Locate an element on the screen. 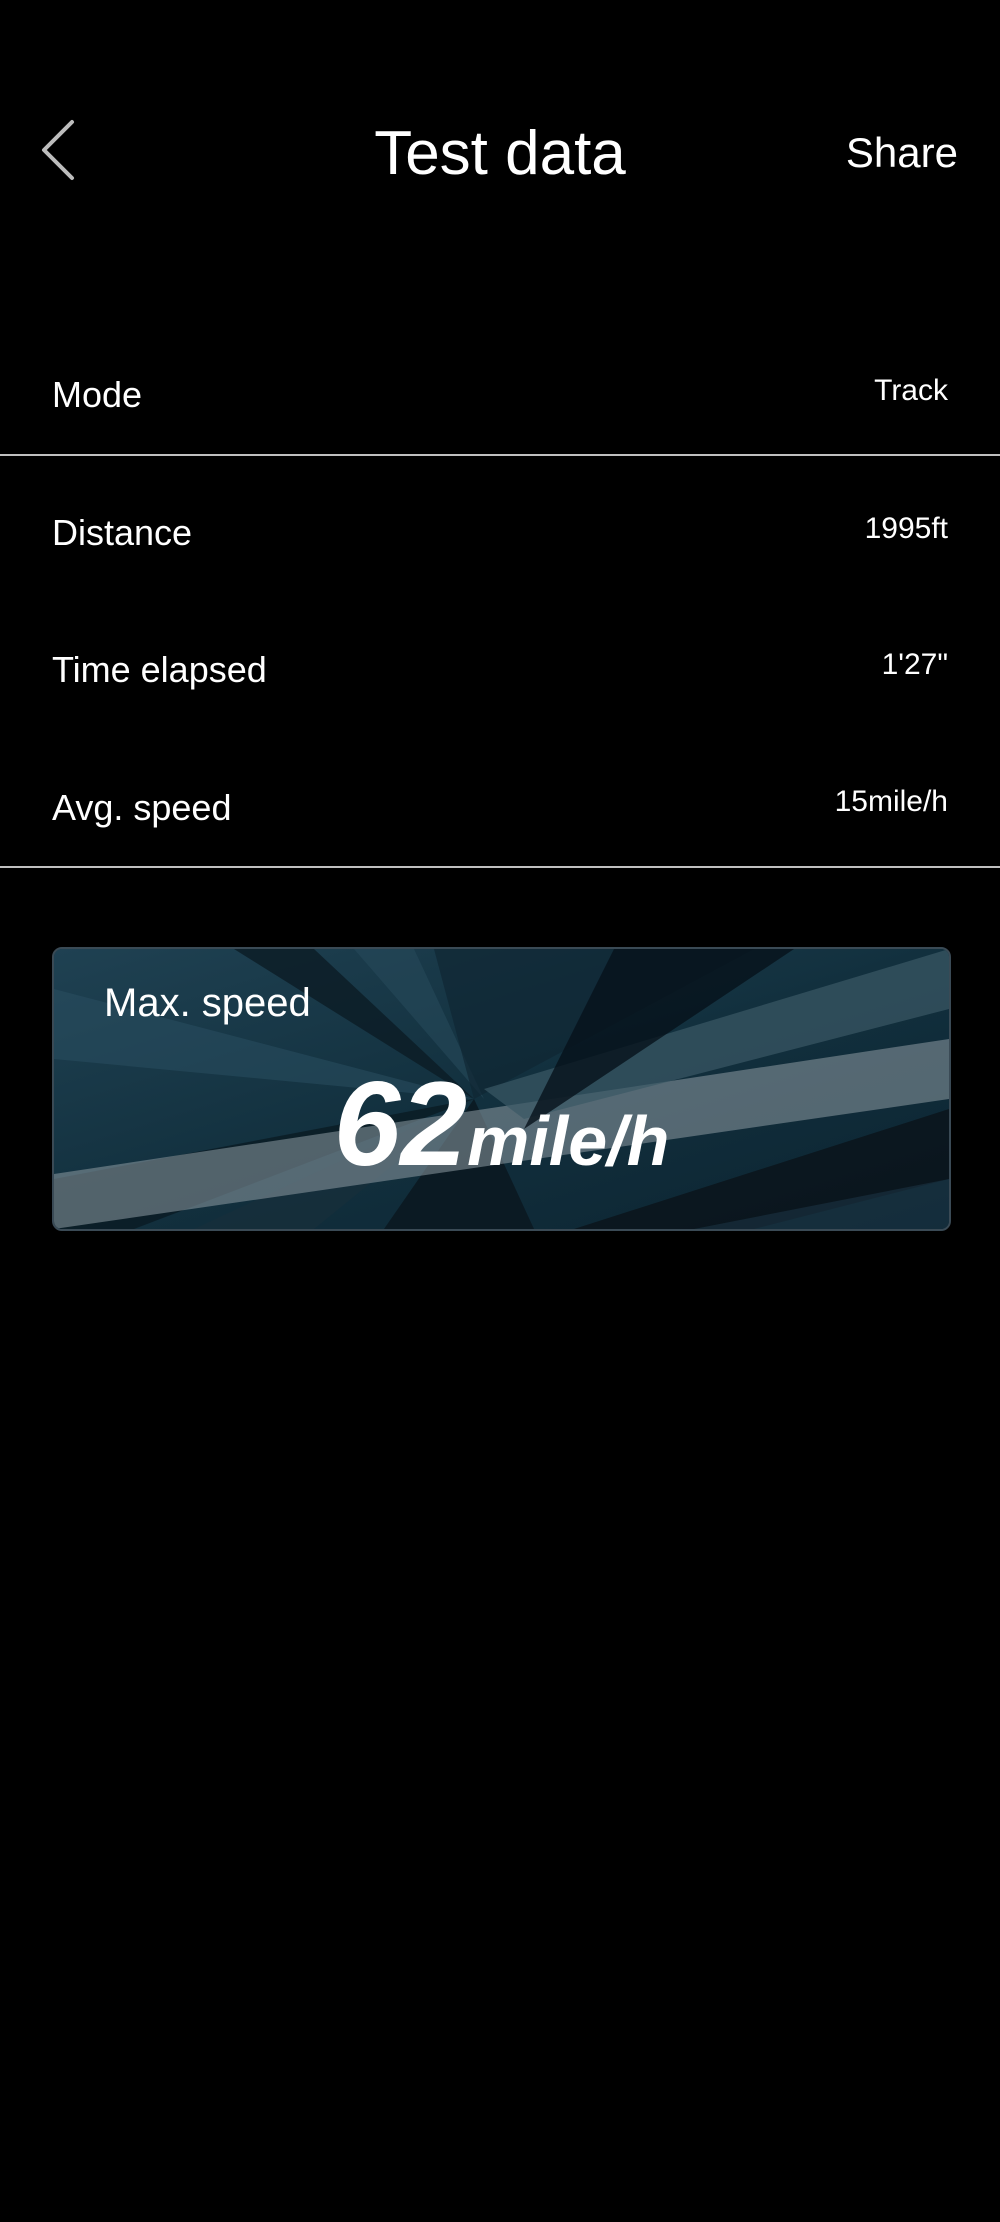 Image resolution: width=1000 pixels, height=2222 pixels. mode-label: Mode is located at coordinates (97, 394).